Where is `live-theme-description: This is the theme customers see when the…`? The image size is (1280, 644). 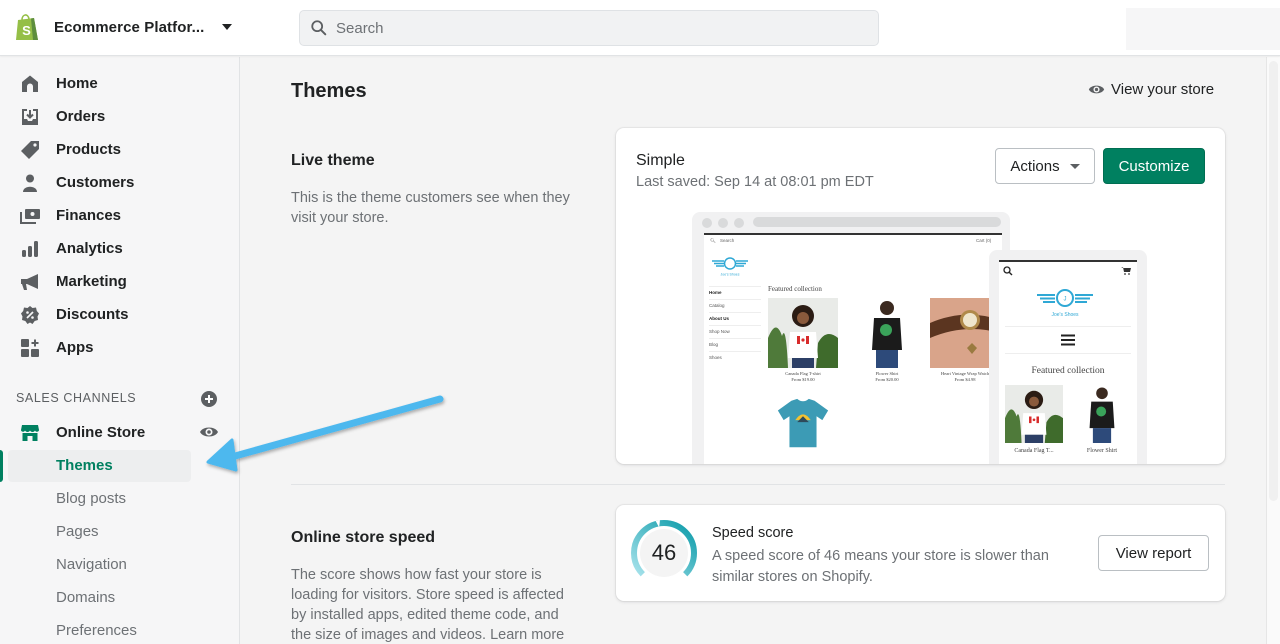 live-theme-description: This is the theme customers see when the… is located at coordinates (430, 208).